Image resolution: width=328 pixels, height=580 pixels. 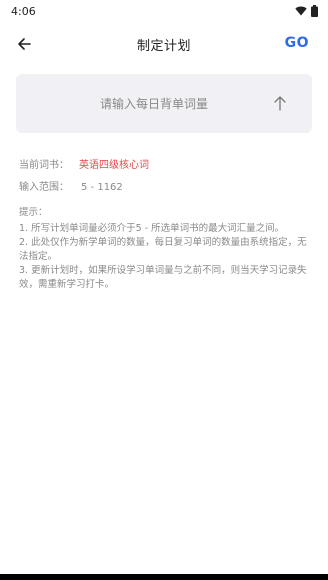 What do you see at coordinates (23, 11) in the screenshot?
I see `status-time: 4:06` at bounding box center [23, 11].